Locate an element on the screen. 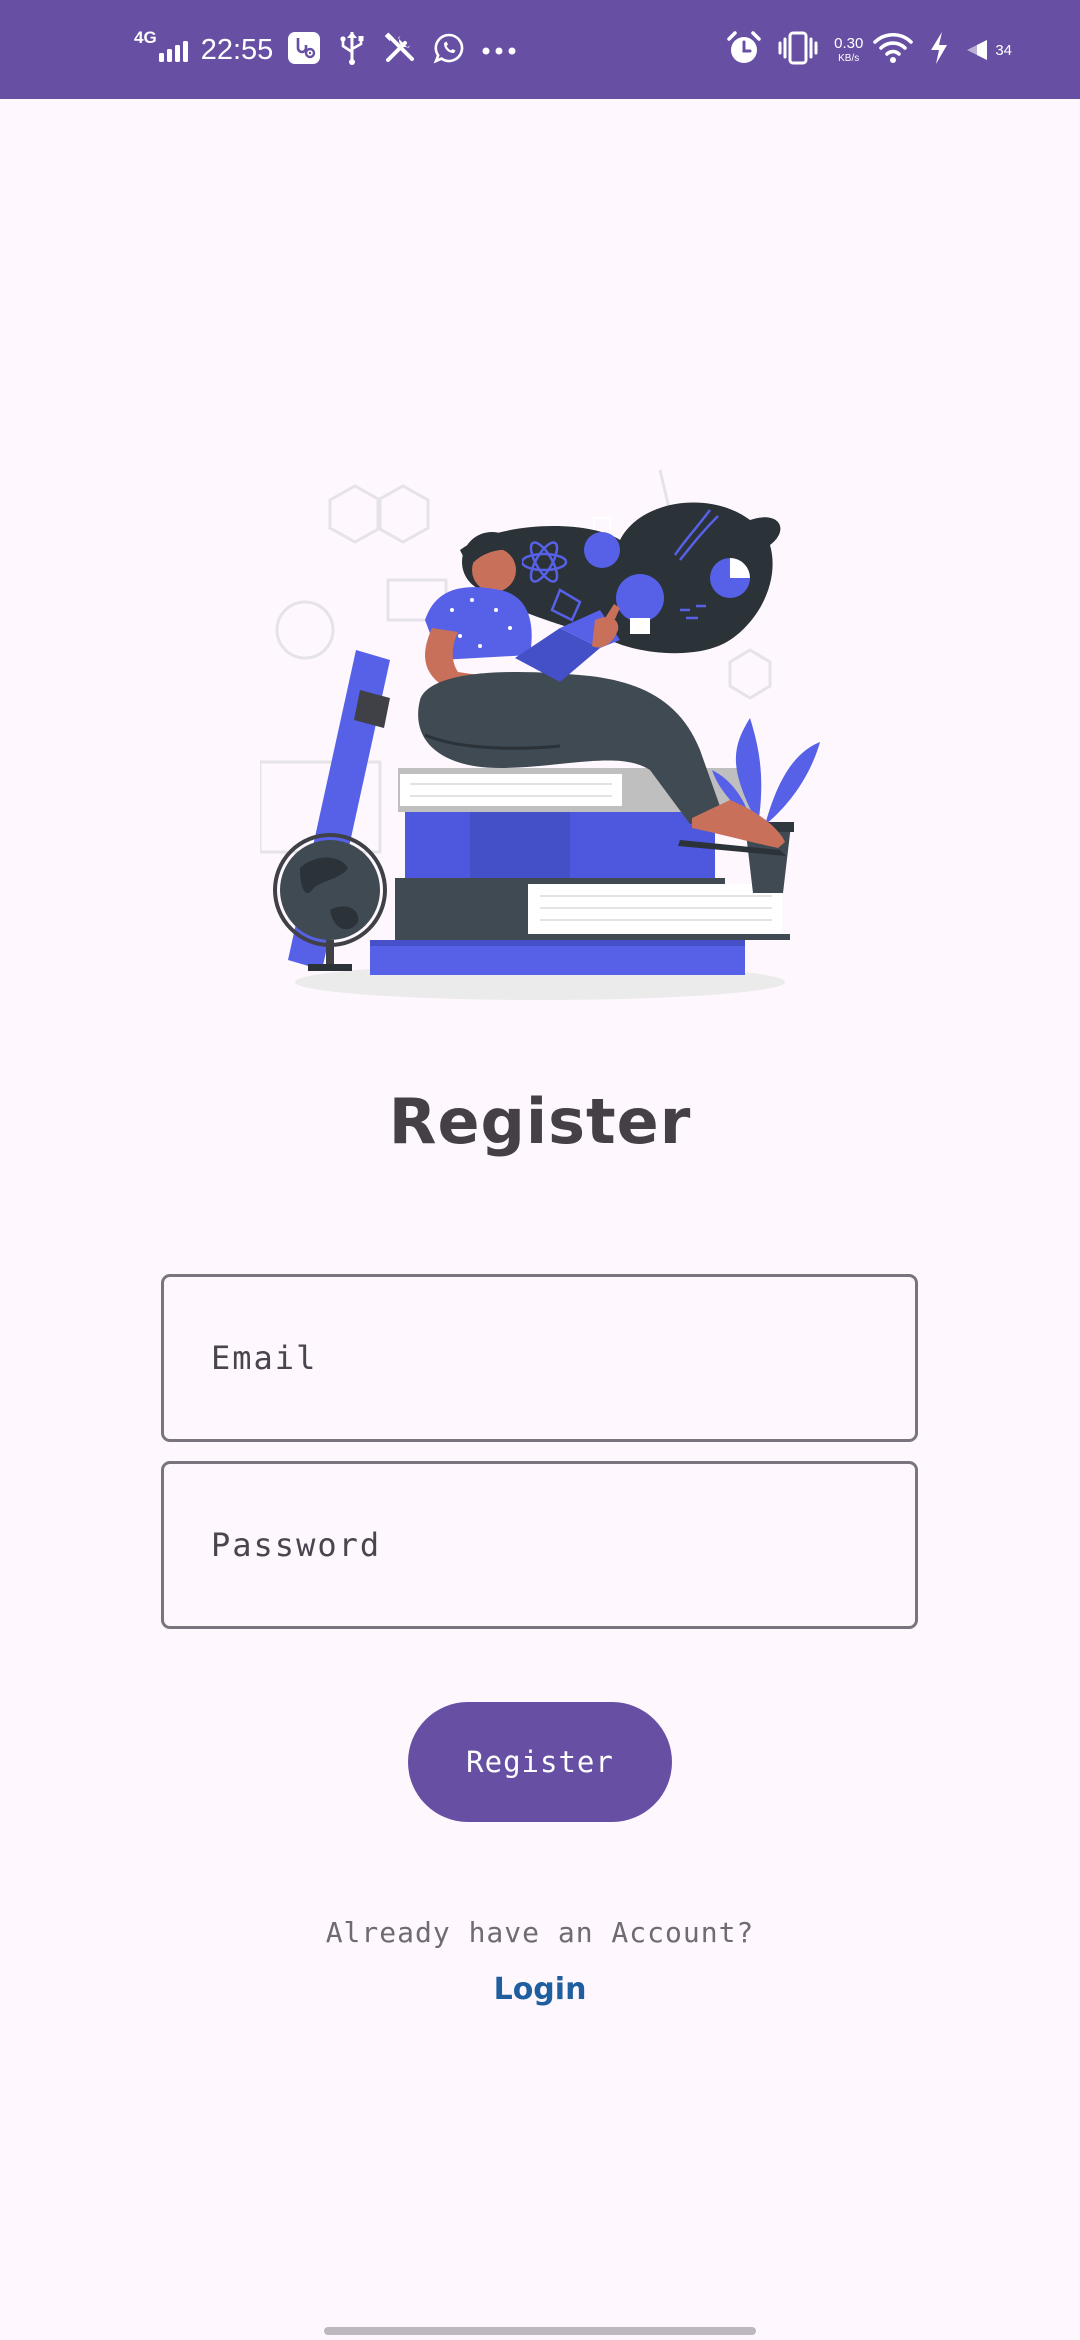 This screenshot has width=1080, height=2340. signal-icon: 4G is located at coordinates (163, 45).